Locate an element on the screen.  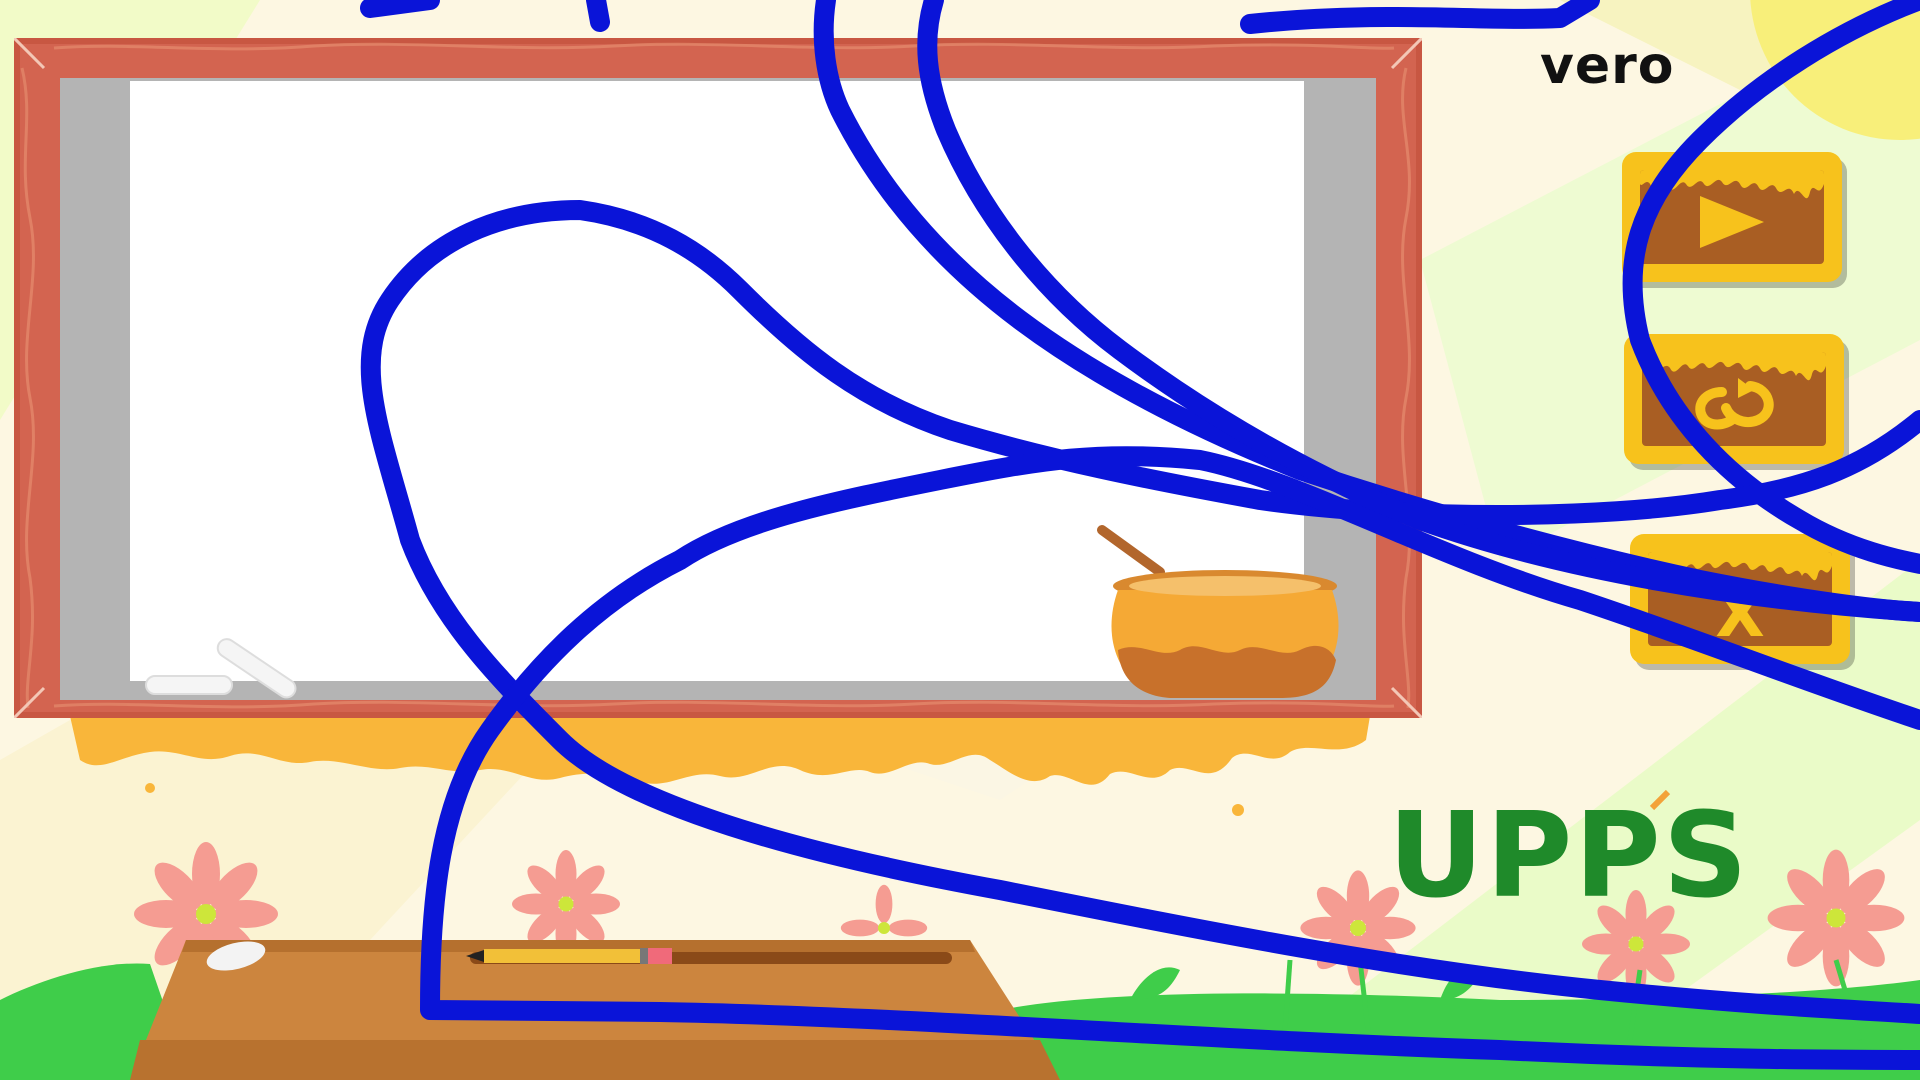
restart-icon is located at coordinates (1734, 391).